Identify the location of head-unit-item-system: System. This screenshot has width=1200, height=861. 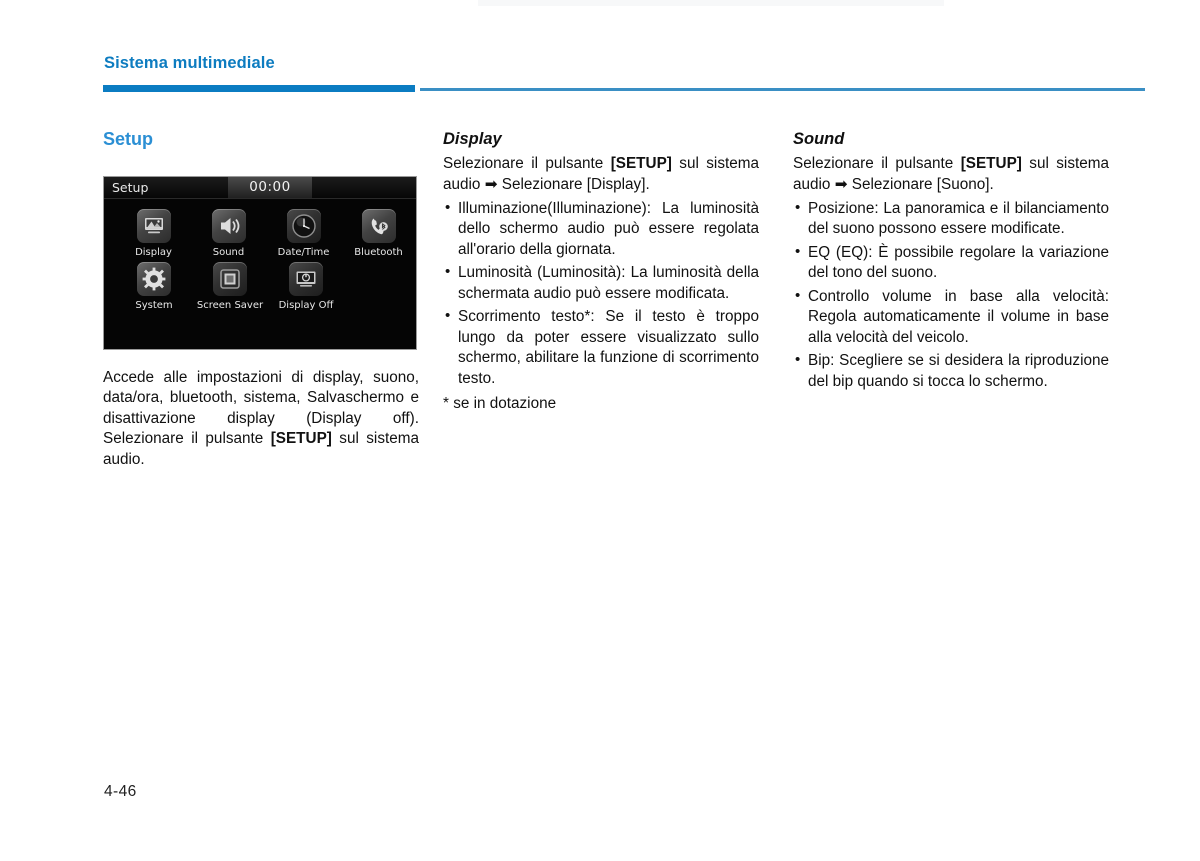
(154, 286).